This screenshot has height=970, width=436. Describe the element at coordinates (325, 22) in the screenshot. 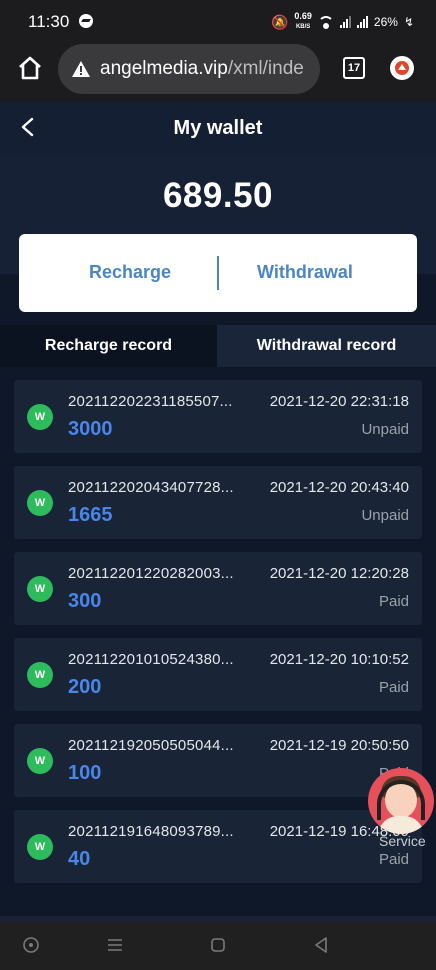

I see `wifi-icon` at that location.